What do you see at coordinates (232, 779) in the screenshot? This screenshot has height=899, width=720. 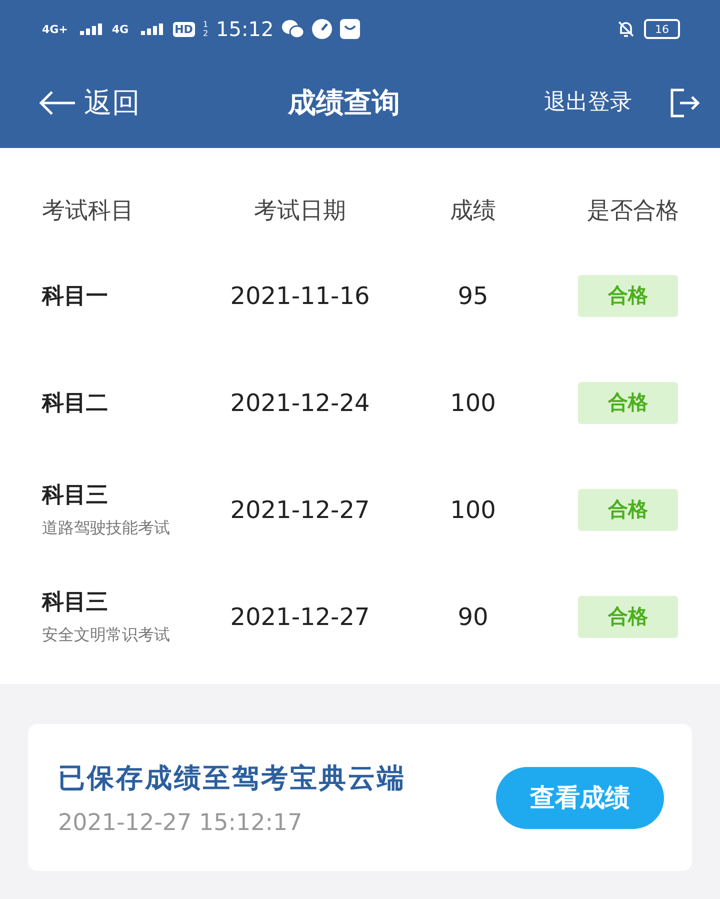 I see `saved-message: 已保存成绩至驾考宝典云端` at bounding box center [232, 779].